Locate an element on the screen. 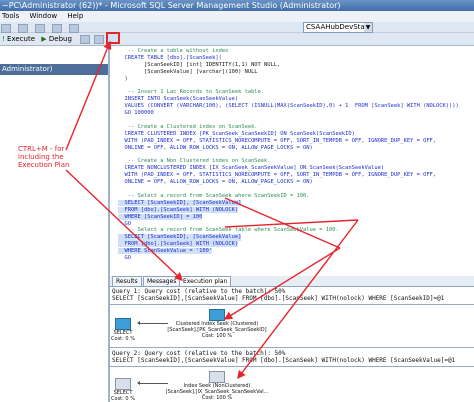 Image resolution: width=474 pixels, height=402 pixels. query2-select-node: SELECT Cost: 0 % is located at coordinates (123, 390).